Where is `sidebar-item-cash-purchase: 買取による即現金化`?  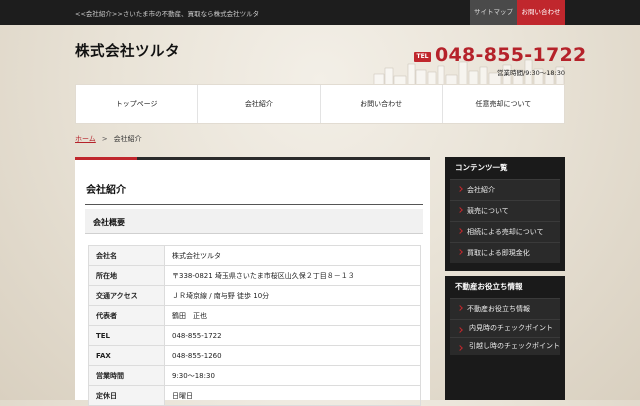
sidebar-item-cash-purchase: 買取による即現金化 is located at coordinates (505, 252).